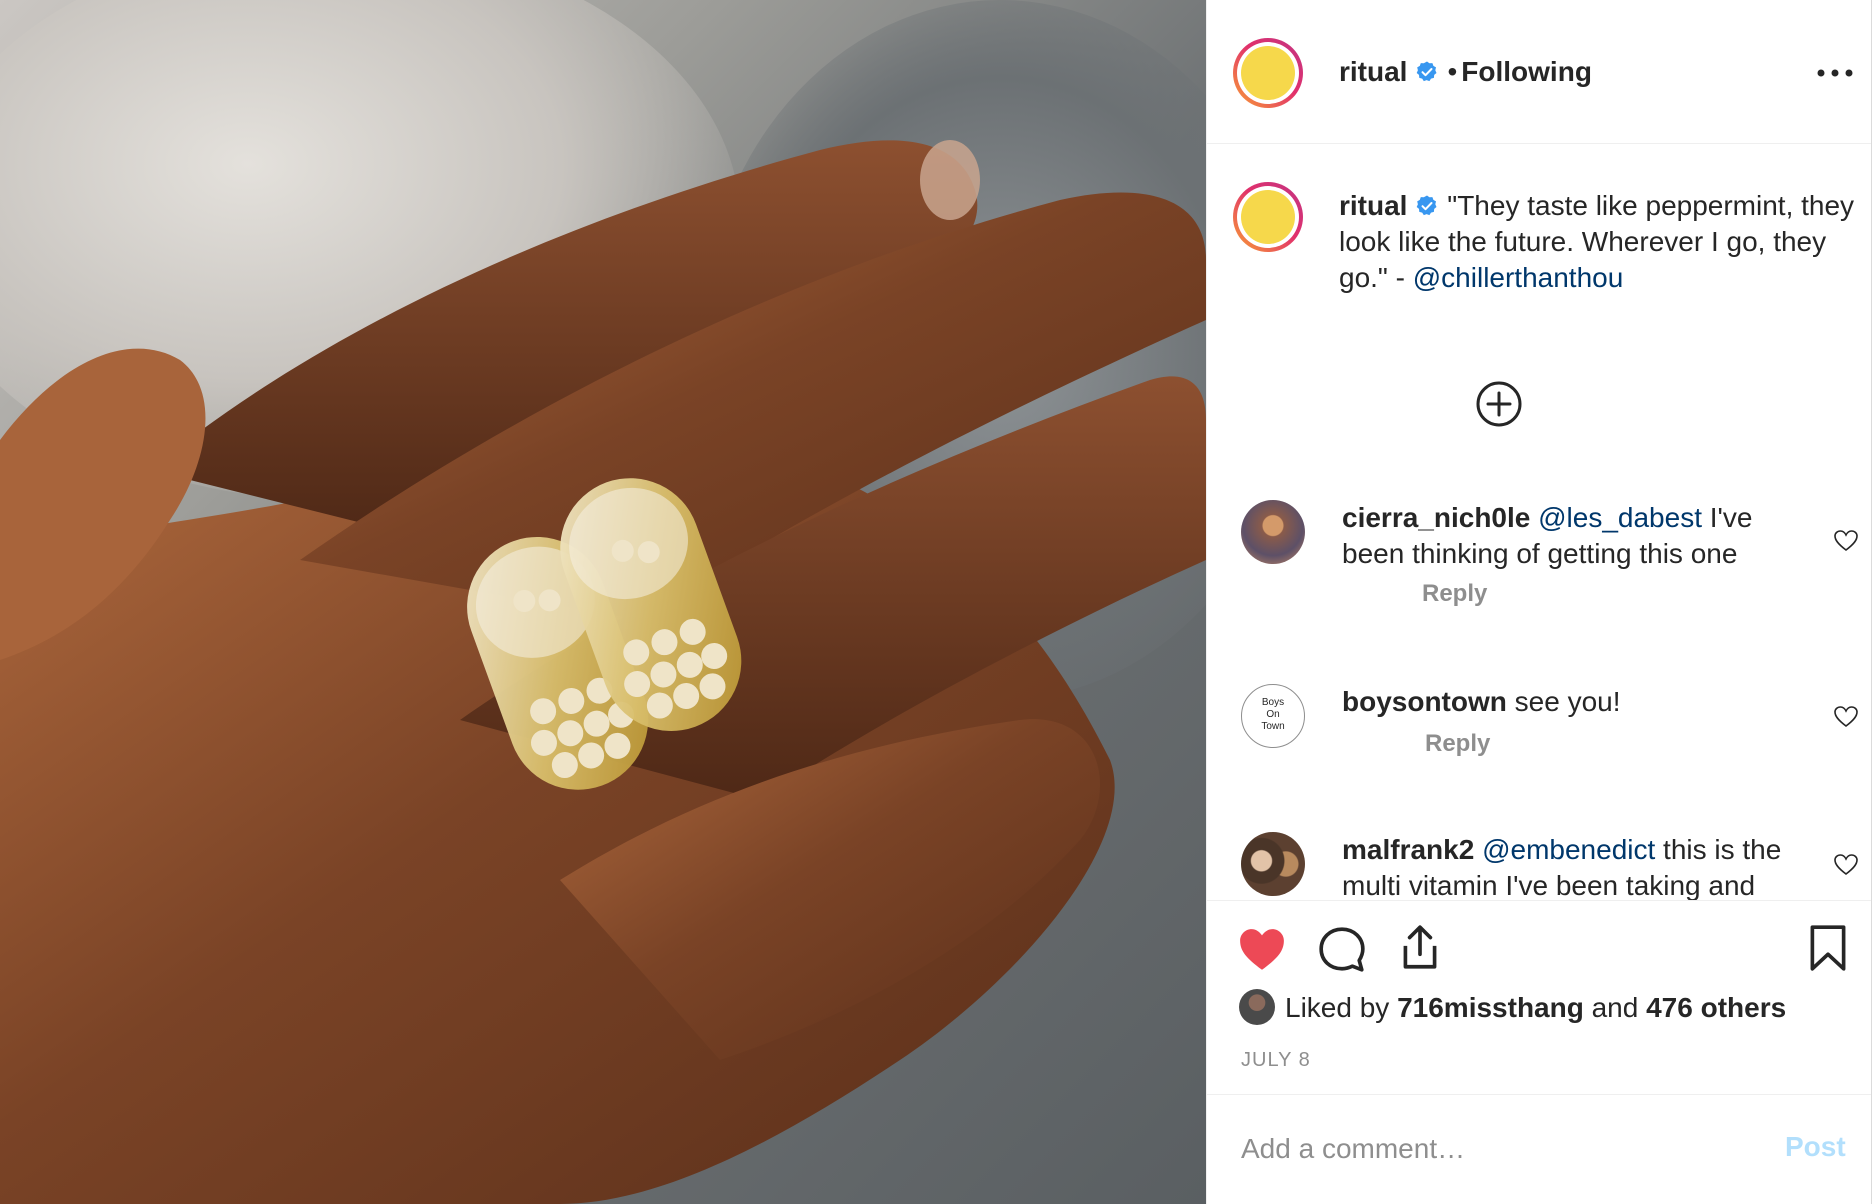 The width and height of the screenshot is (1872, 1204). I want to click on comment-text: see you!, so click(1563, 701).